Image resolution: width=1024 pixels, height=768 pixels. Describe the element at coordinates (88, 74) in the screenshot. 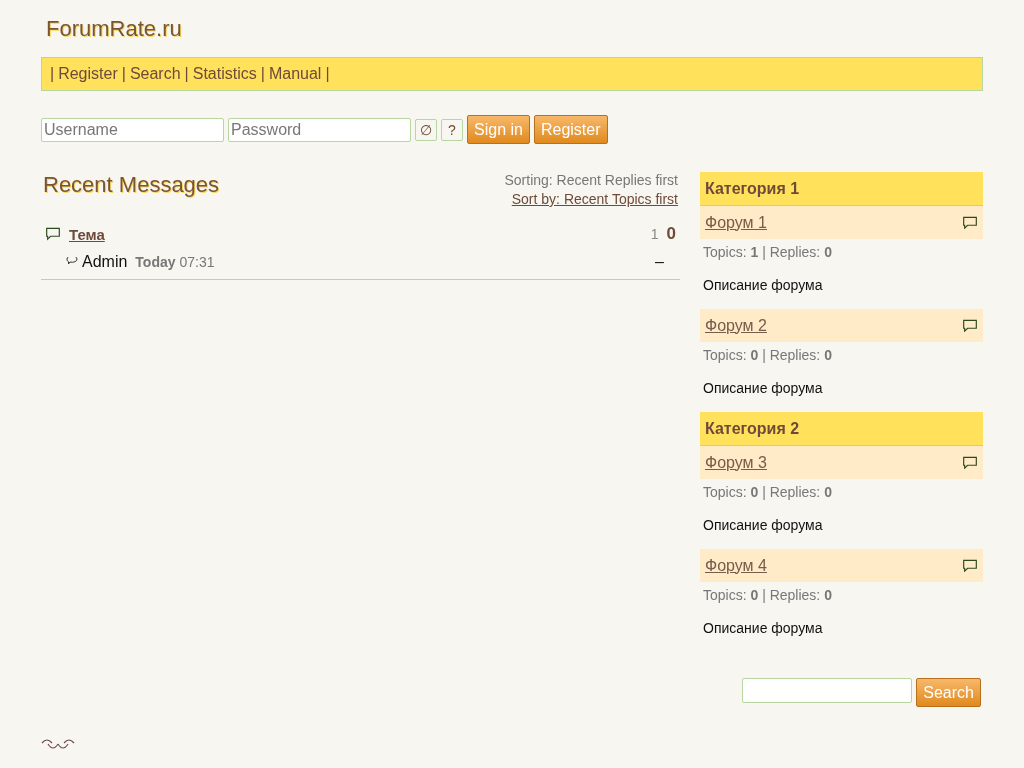

I see `nav-link: Register` at that location.